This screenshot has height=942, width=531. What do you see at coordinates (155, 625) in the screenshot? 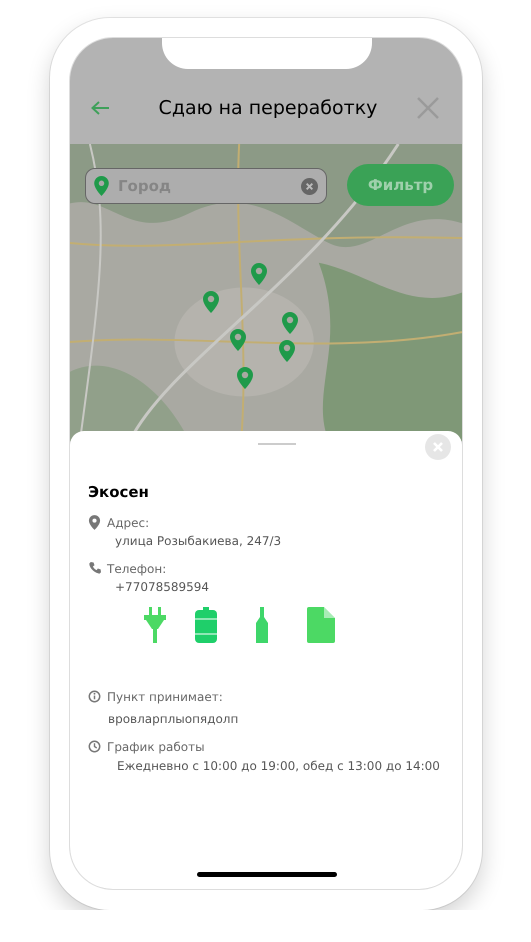
I see `plug-icon` at bounding box center [155, 625].